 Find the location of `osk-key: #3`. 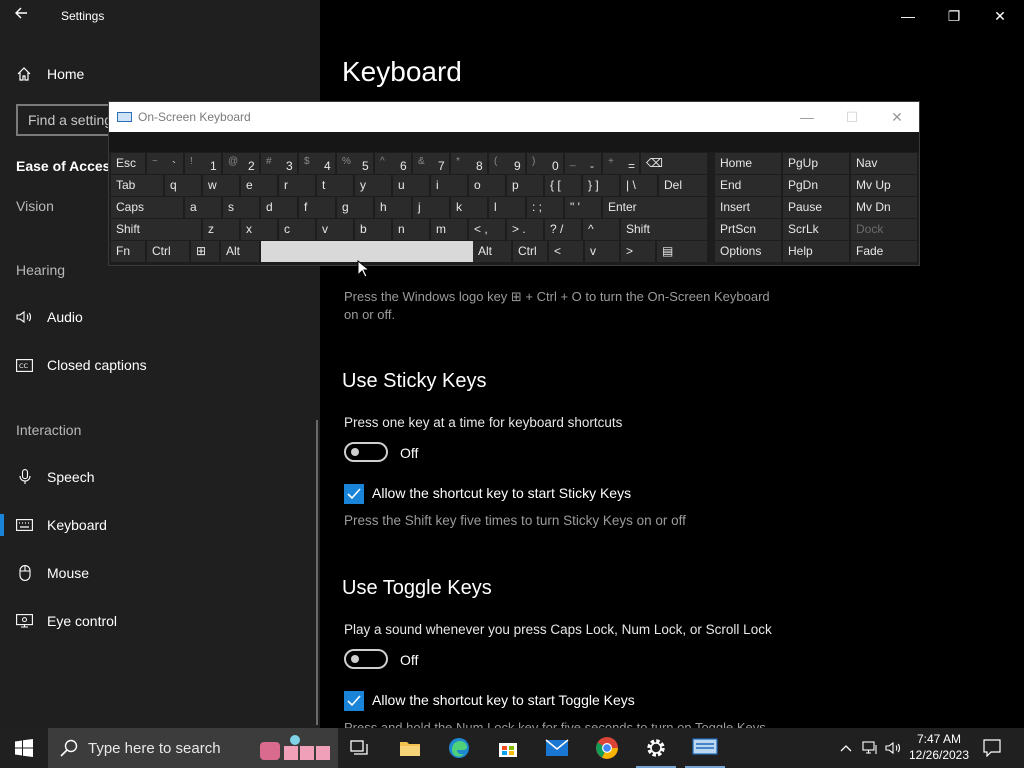

osk-key: #3 is located at coordinates (279, 163).